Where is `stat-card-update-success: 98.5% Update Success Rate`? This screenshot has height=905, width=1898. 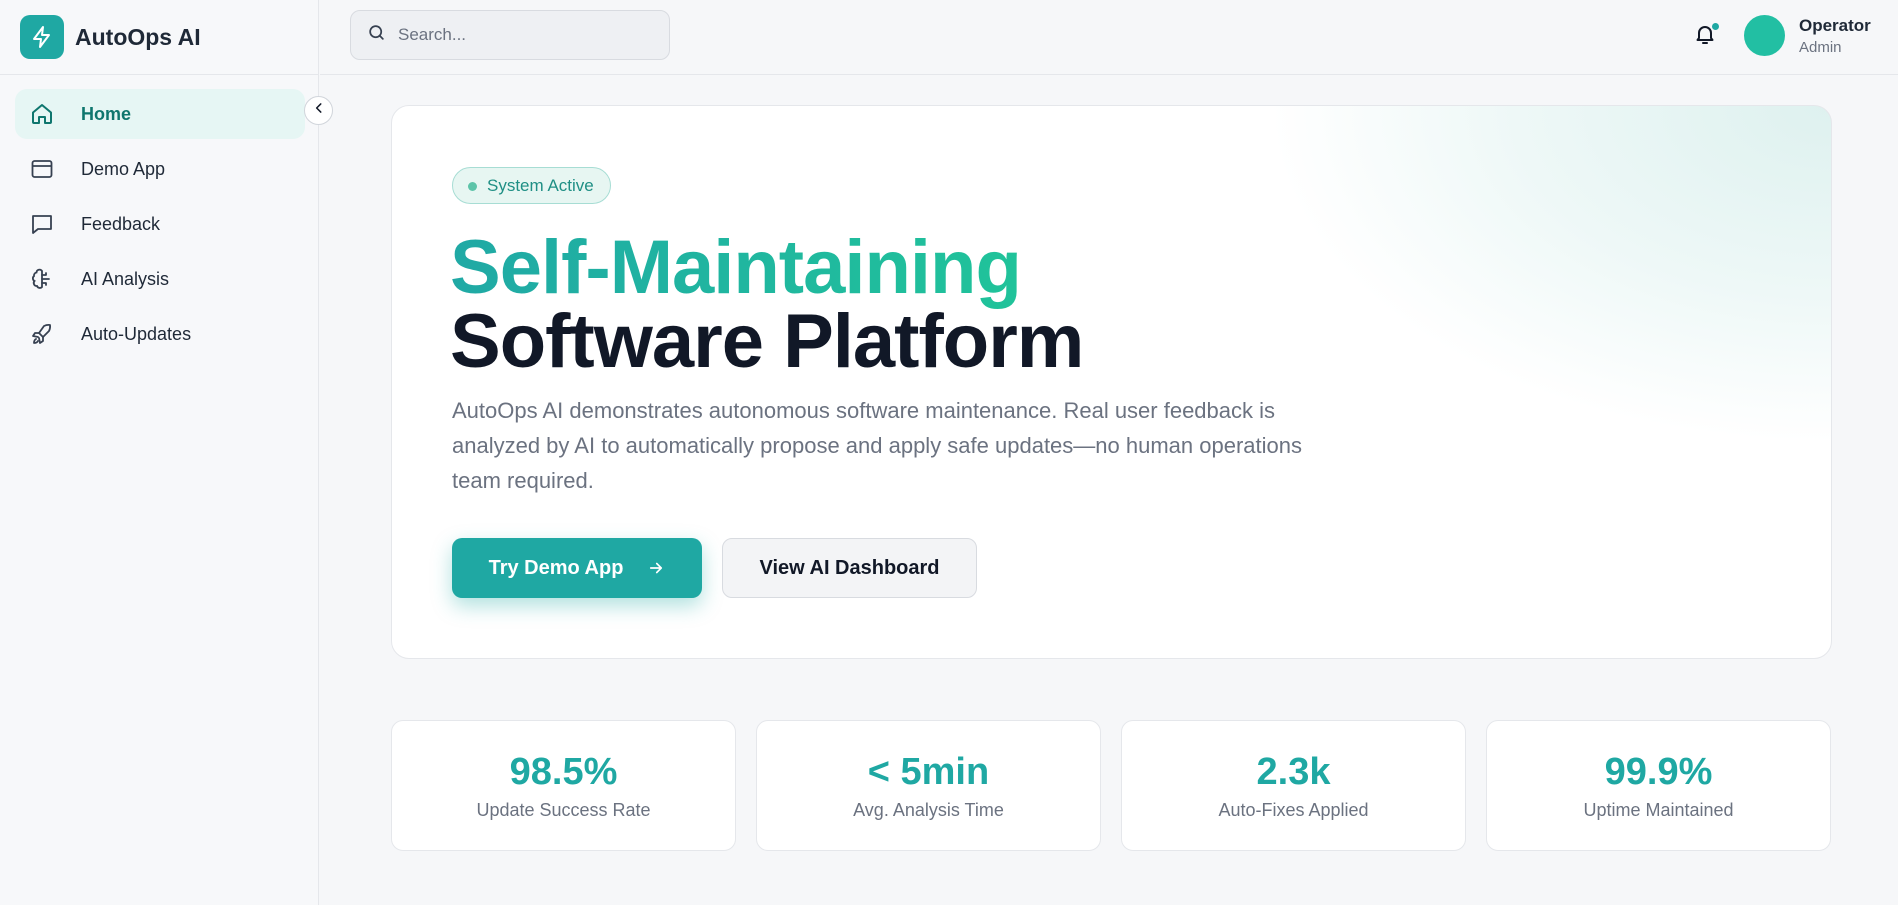 stat-card-update-success: 98.5% Update Success Rate is located at coordinates (563, 785).